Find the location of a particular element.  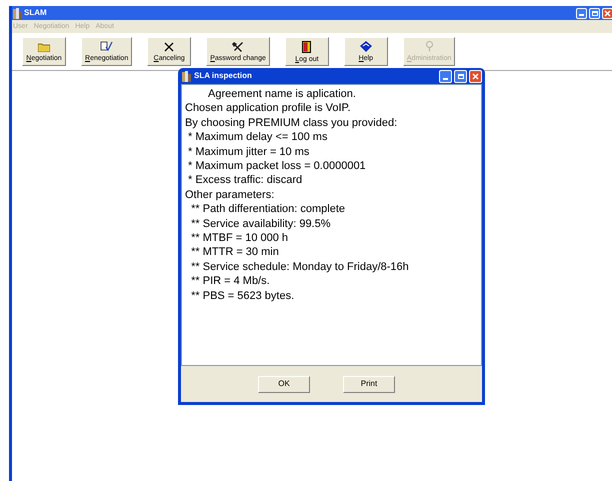

text-line: * Maximum packet loss = 0.0000001 is located at coordinates (277, 166).